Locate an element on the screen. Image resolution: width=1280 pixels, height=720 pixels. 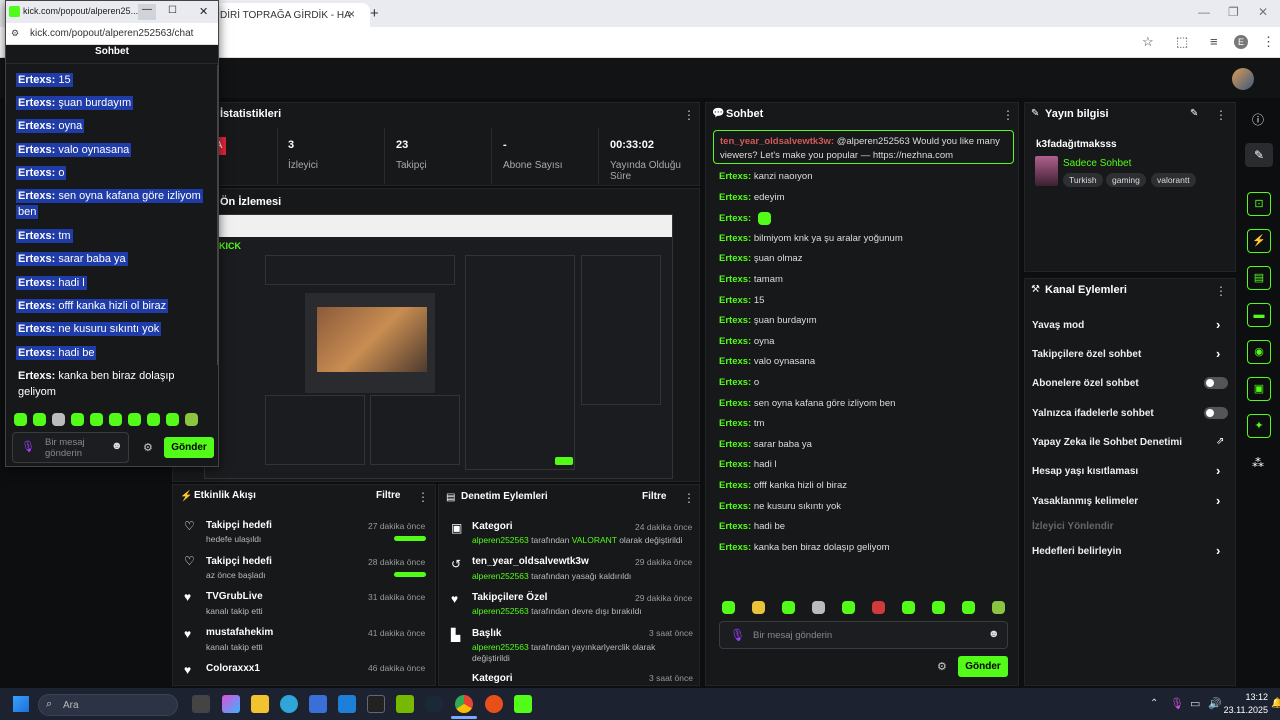
taskbar-date: 23.11.2025 is located at coordinates (1240, 710).